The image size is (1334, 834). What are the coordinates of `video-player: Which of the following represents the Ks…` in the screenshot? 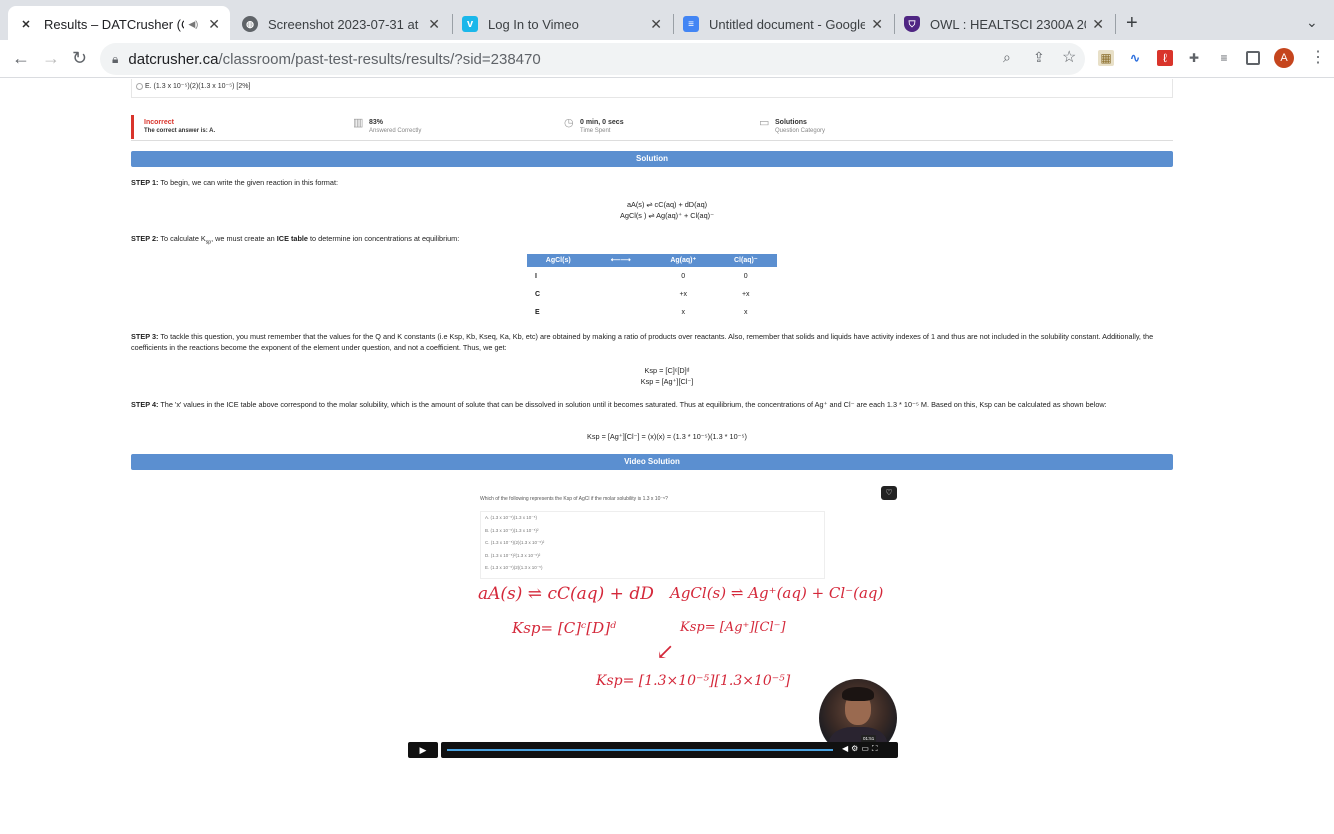 It's located at (653, 621).